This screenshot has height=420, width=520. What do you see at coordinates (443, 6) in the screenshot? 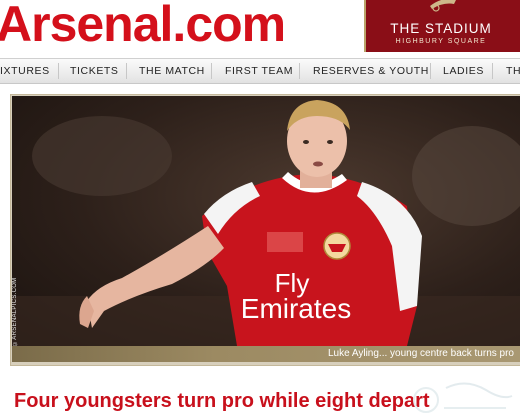
I see `cannon-crest-icon` at bounding box center [443, 6].